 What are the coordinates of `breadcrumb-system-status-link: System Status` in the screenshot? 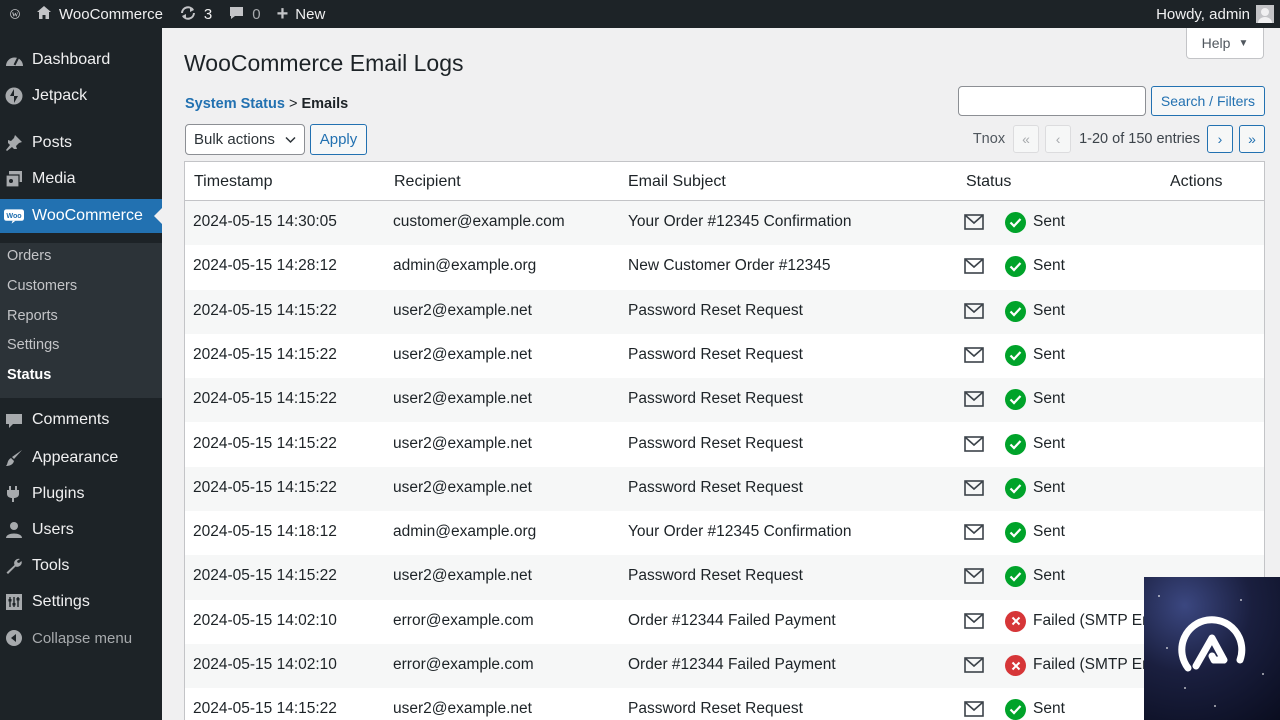 It's located at (235, 104).